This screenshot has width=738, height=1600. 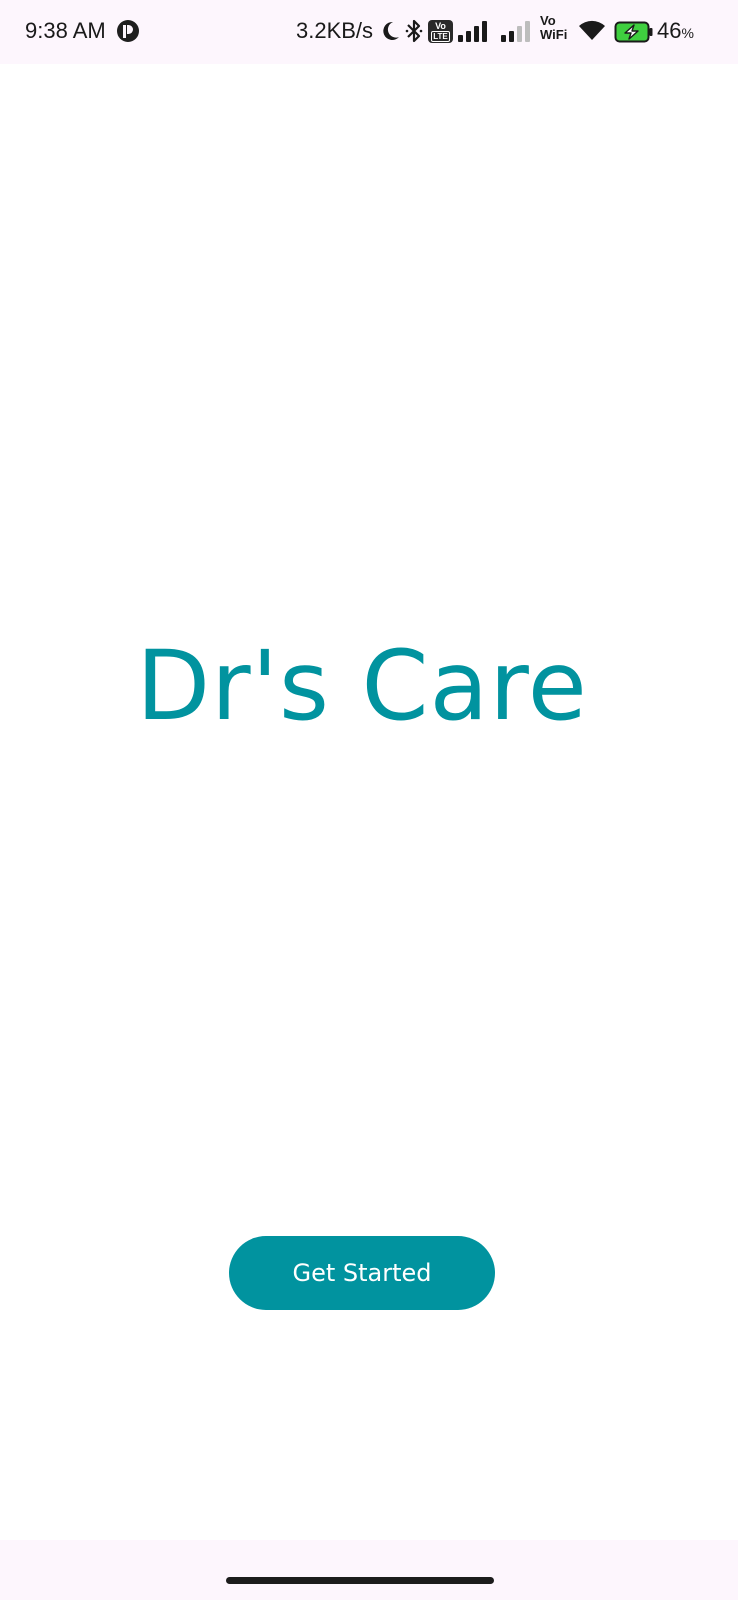 What do you see at coordinates (362, 686) in the screenshot?
I see `app-title: Dr's Care` at bounding box center [362, 686].